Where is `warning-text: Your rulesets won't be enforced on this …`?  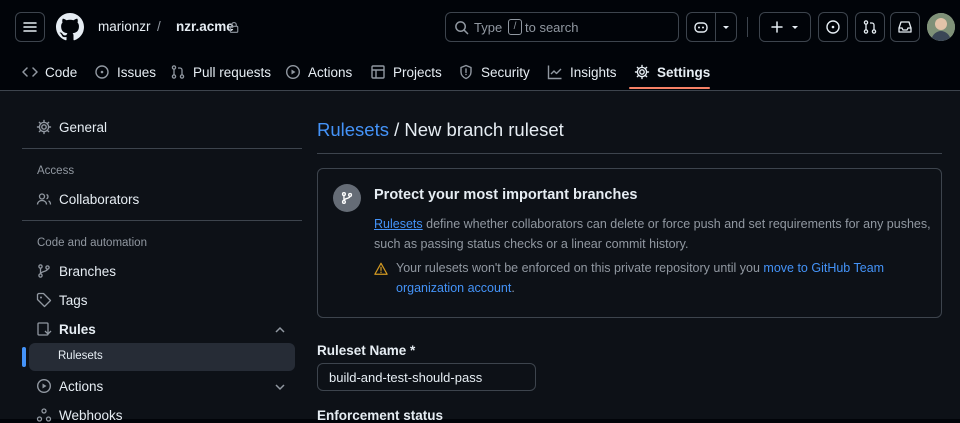 warning-text: Your rulesets won't be enforced on this … is located at coordinates (580, 268).